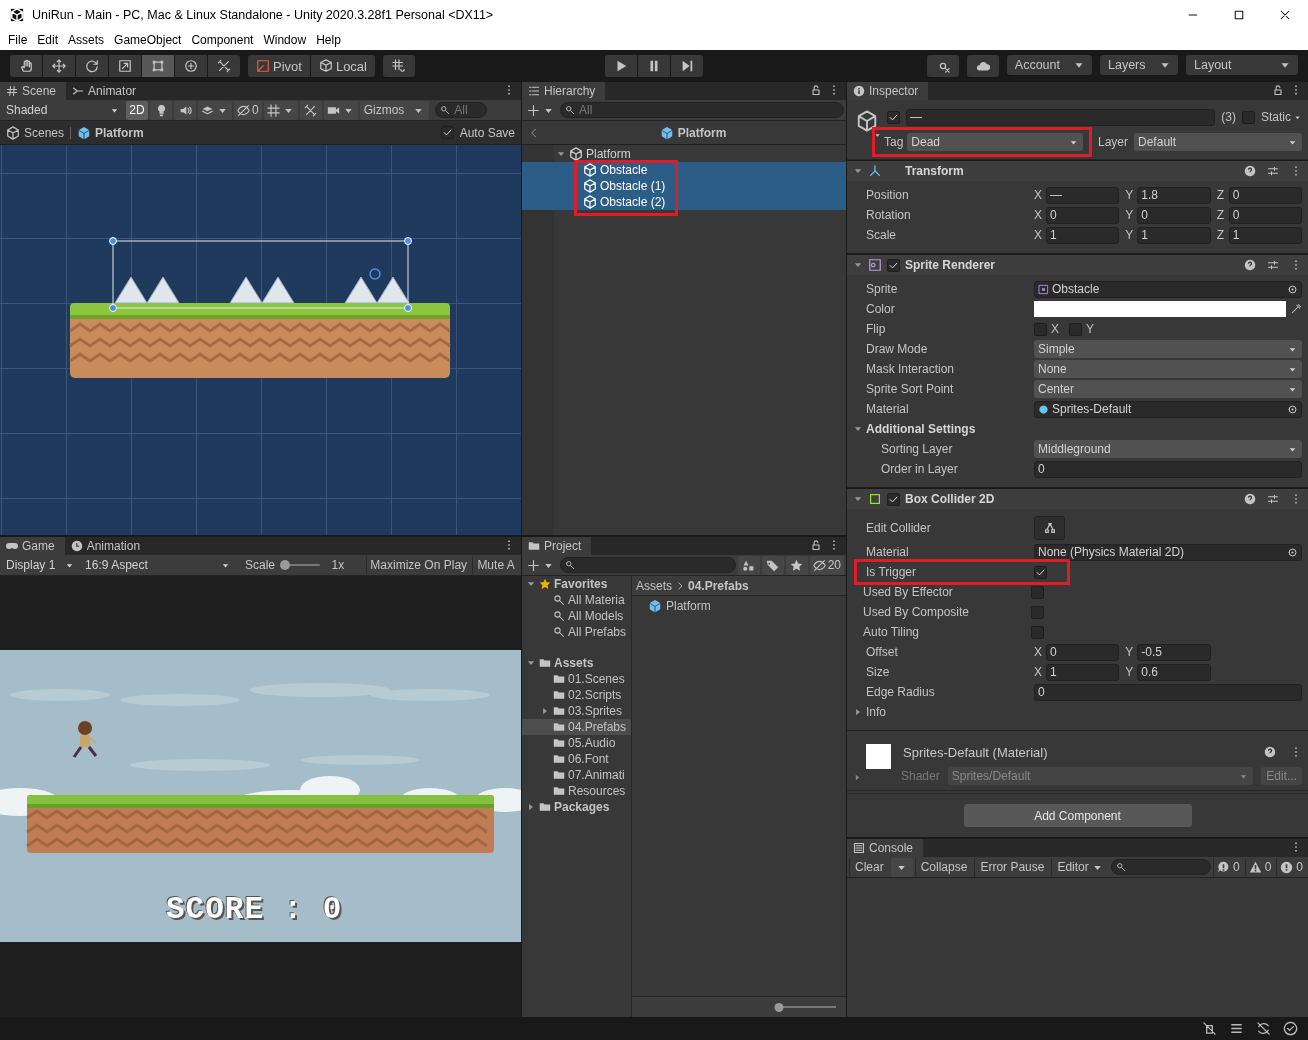 This screenshot has height=1040, width=1308. I want to click on component-header: Box Collider 2D, so click(1077, 498).